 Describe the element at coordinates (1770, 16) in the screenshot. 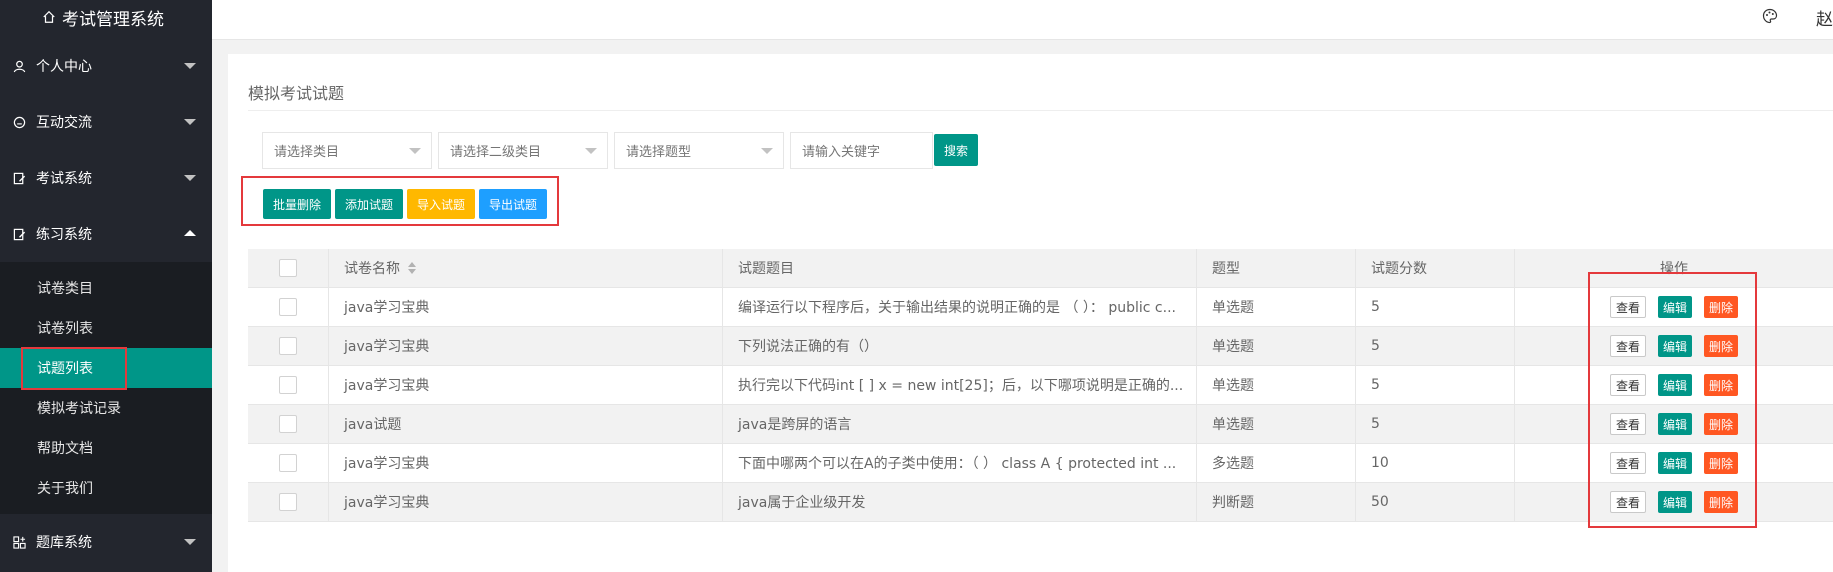

I see `palette-icon` at that location.